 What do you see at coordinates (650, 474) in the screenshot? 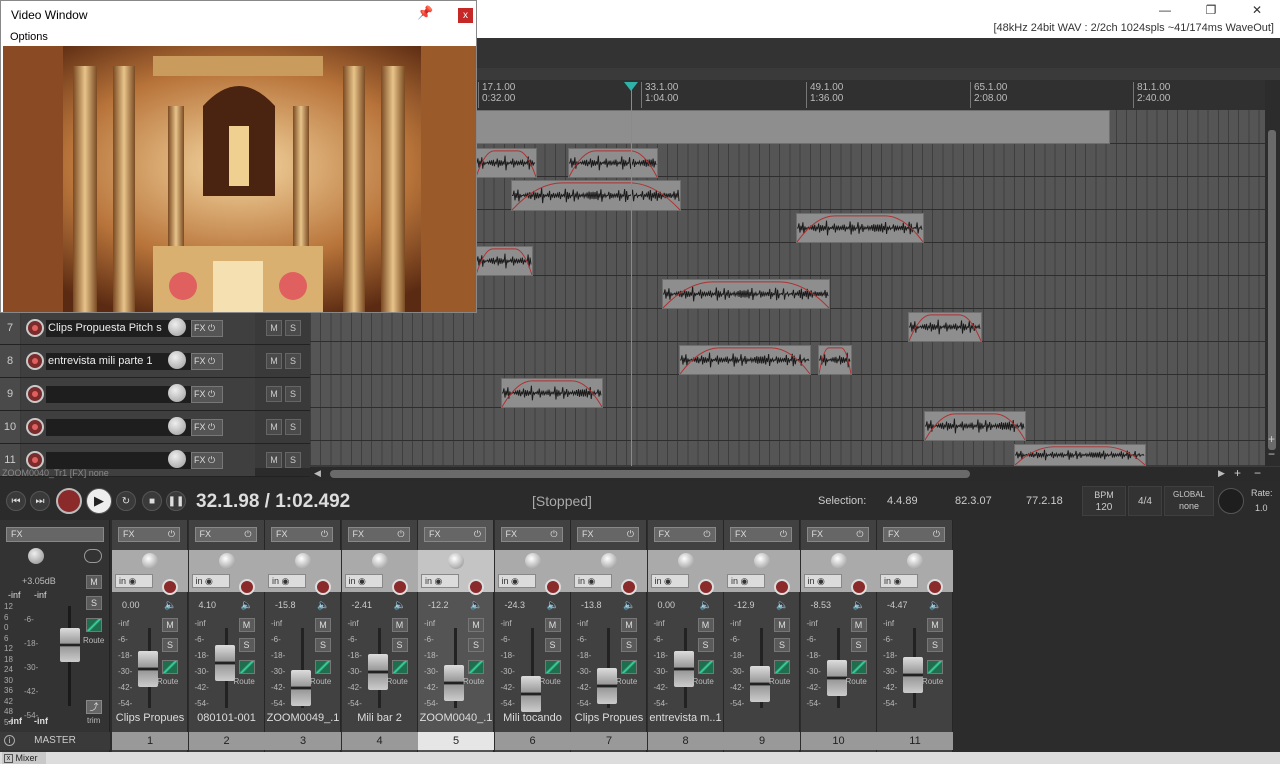
I see `horizontal-scroll-thumb` at bounding box center [650, 474].